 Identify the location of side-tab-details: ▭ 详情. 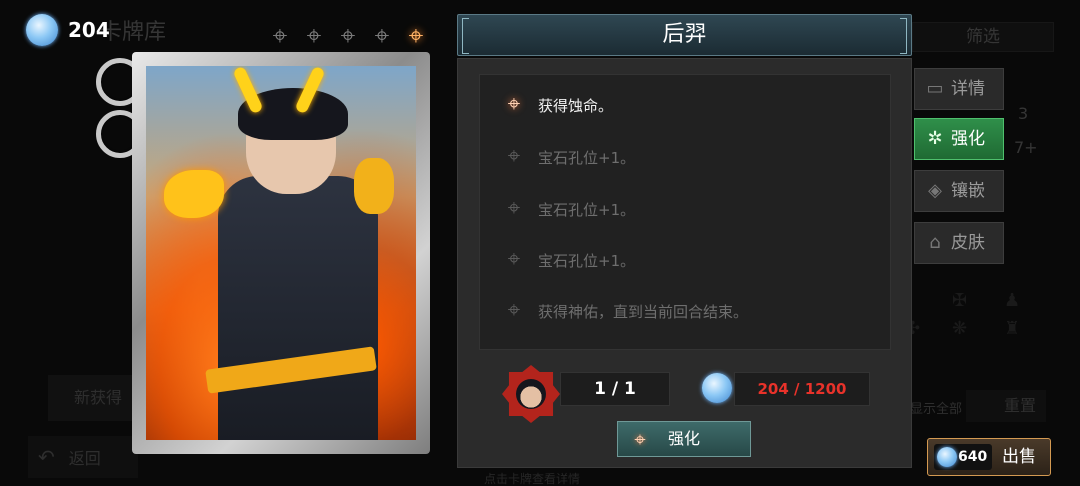
(959, 89).